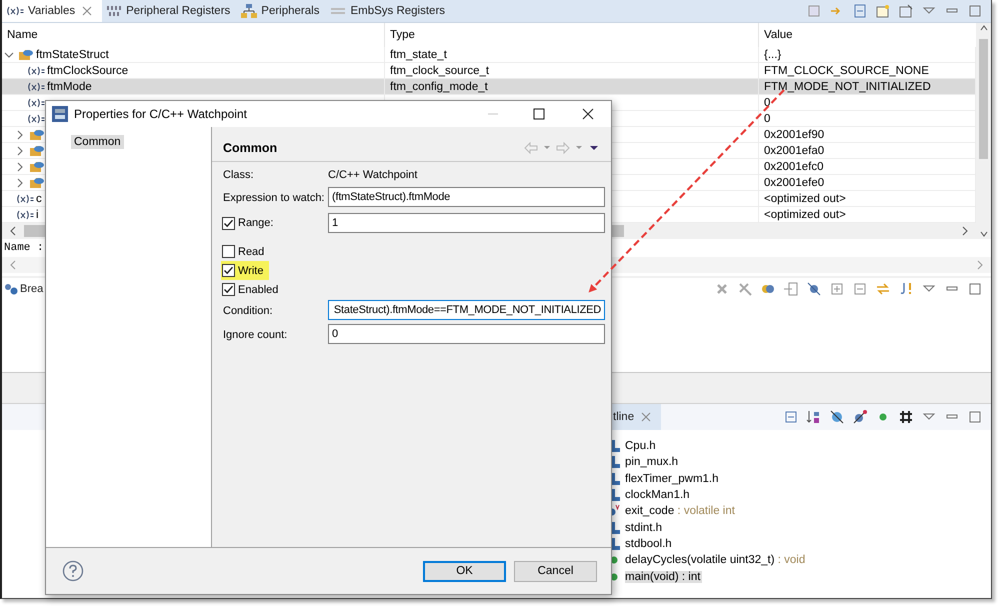  Describe the element at coordinates (673, 478) in the screenshot. I see `outline-item: flexTimer_pwm1.h` at that location.